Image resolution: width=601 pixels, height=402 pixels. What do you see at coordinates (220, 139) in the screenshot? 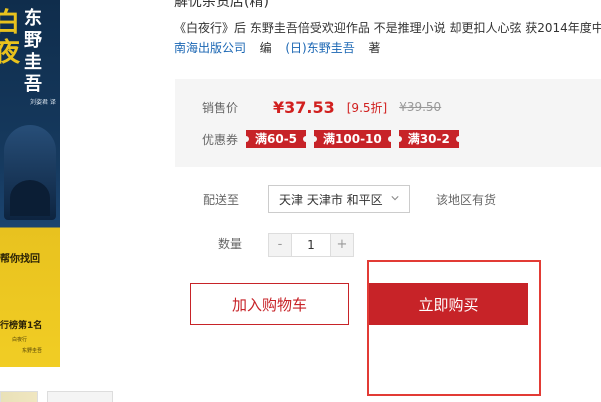
I see `coupon-label: 优惠券` at bounding box center [220, 139].